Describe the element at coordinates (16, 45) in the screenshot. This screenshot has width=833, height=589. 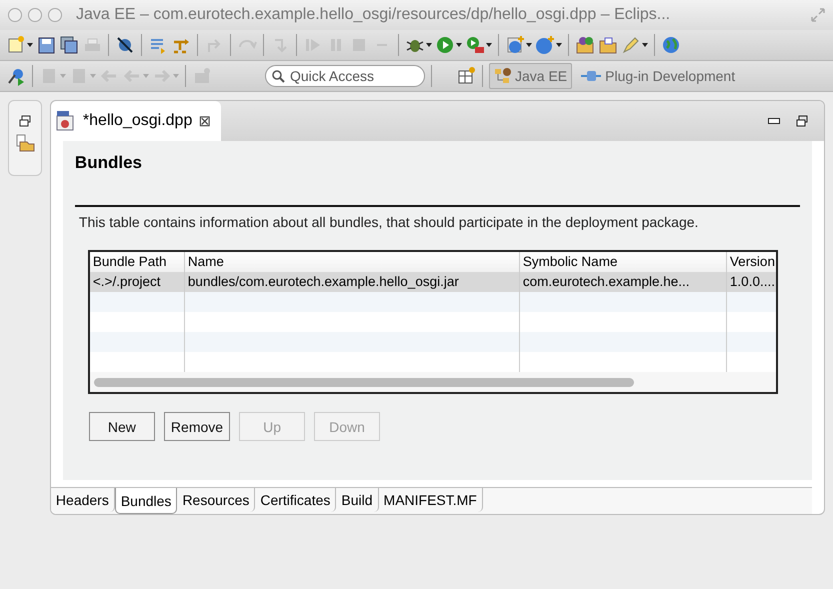
I see `new-file-icon` at that location.